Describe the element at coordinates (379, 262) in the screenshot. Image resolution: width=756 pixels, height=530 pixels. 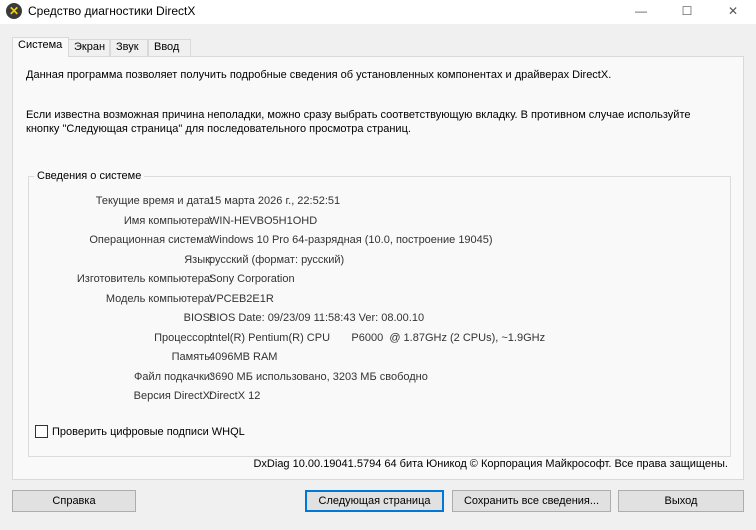
I see `info-row: Язык: русский (формат: русский)` at that location.